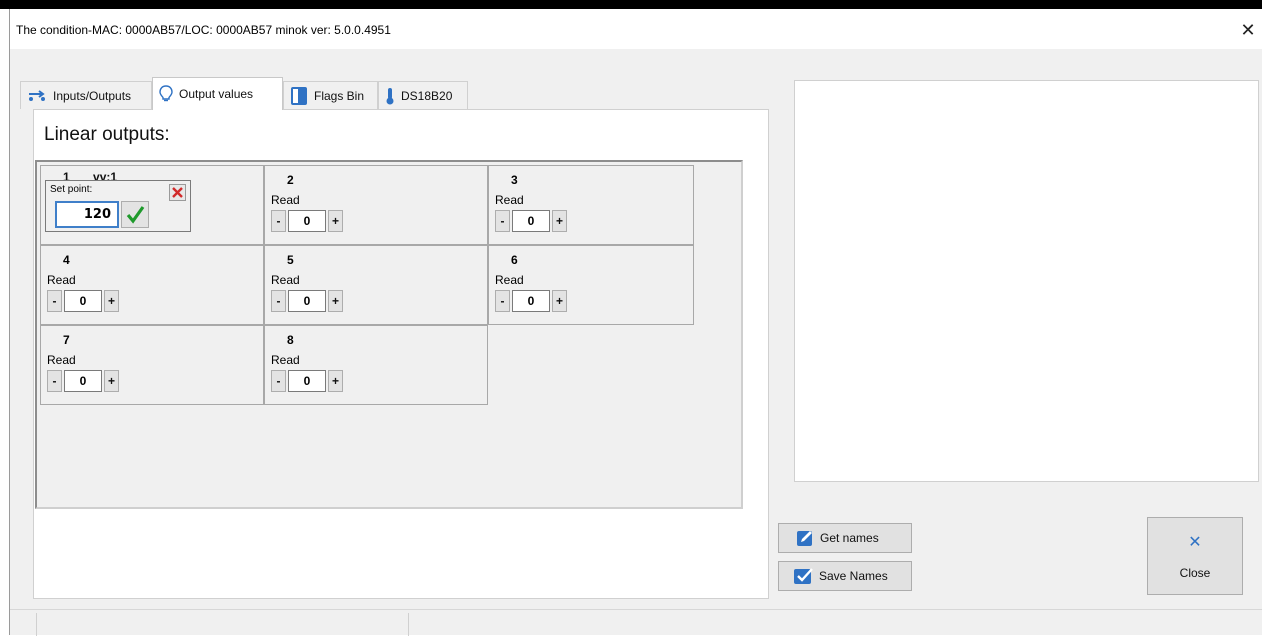 The height and width of the screenshot is (636, 1262). What do you see at coordinates (1195, 542) in the screenshot?
I see `close-x-icon: ✕` at bounding box center [1195, 542].